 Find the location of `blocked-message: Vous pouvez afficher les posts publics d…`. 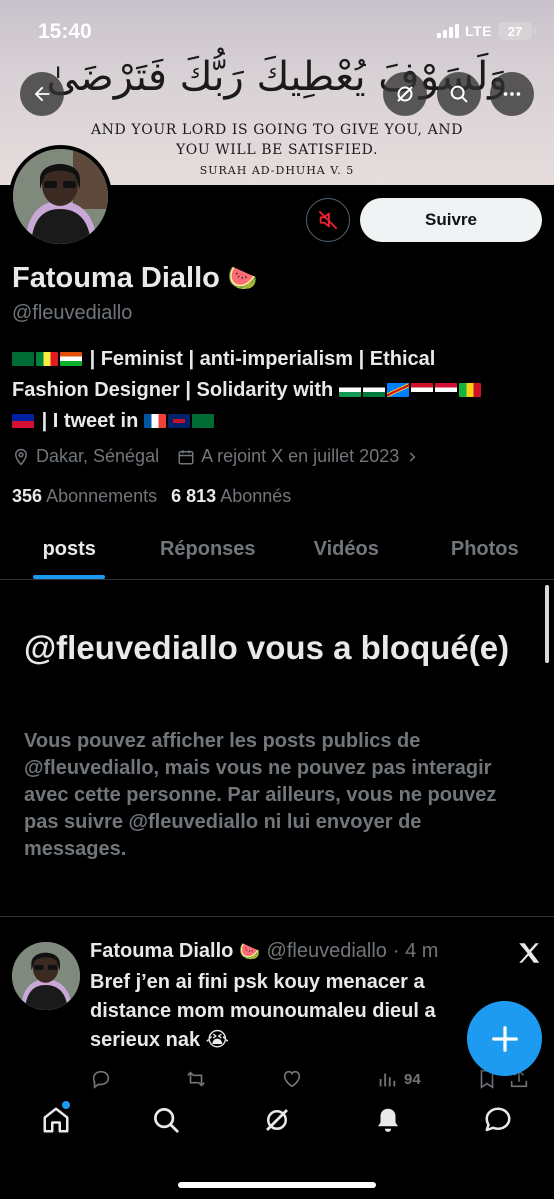

blocked-message: Vous pouvez afficher les posts publics d… is located at coordinates (260, 795).